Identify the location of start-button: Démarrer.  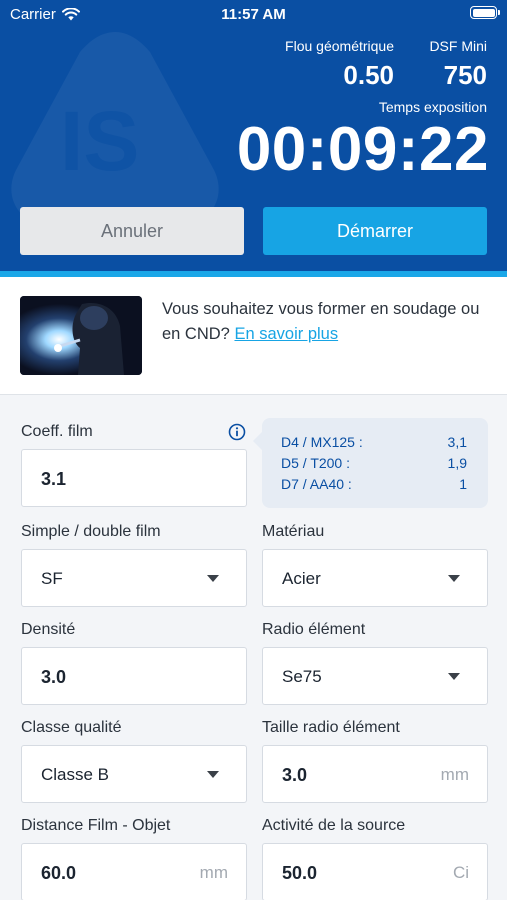
(375, 231).